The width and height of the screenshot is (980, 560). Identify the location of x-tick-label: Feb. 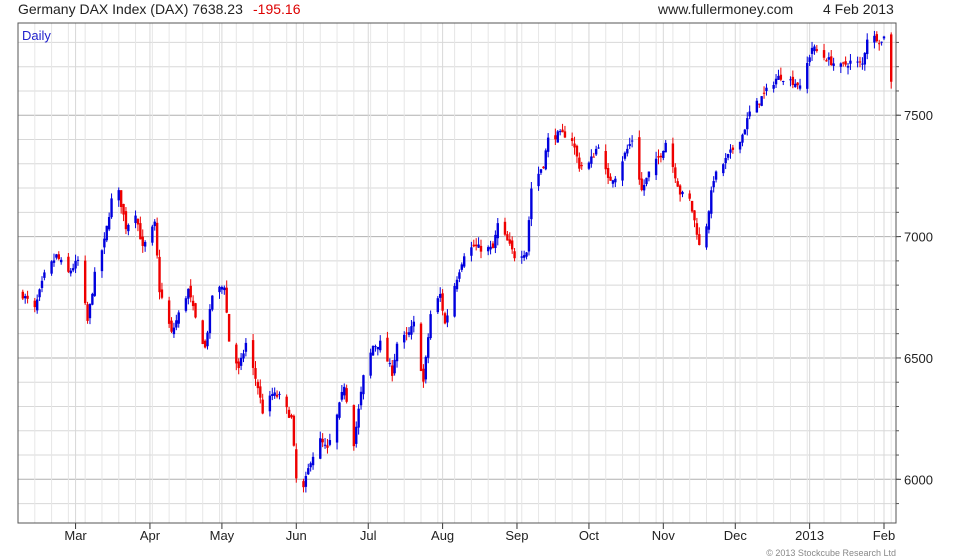
(884, 535).